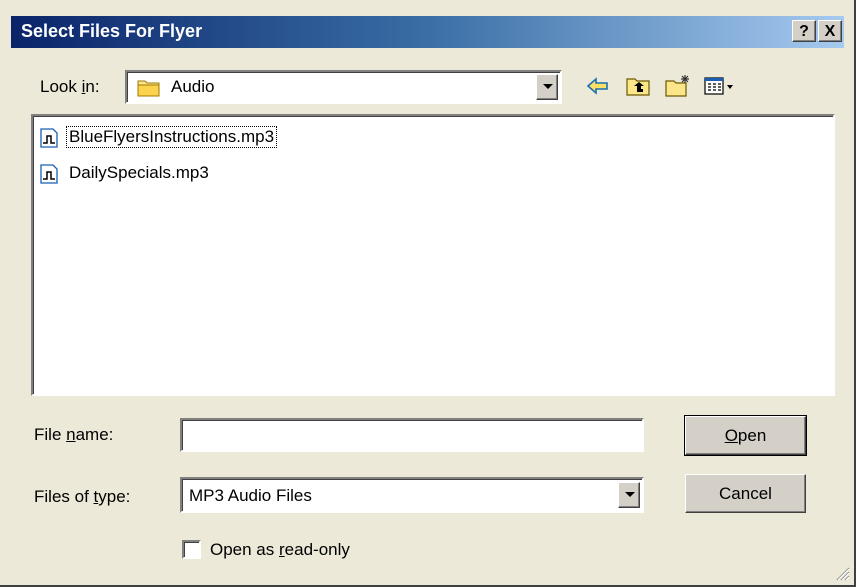 This screenshot has height=587, width=856. What do you see at coordinates (82, 496) in the screenshot?
I see `files-of-type-label: Files of type:` at bounding box center [82, 496].